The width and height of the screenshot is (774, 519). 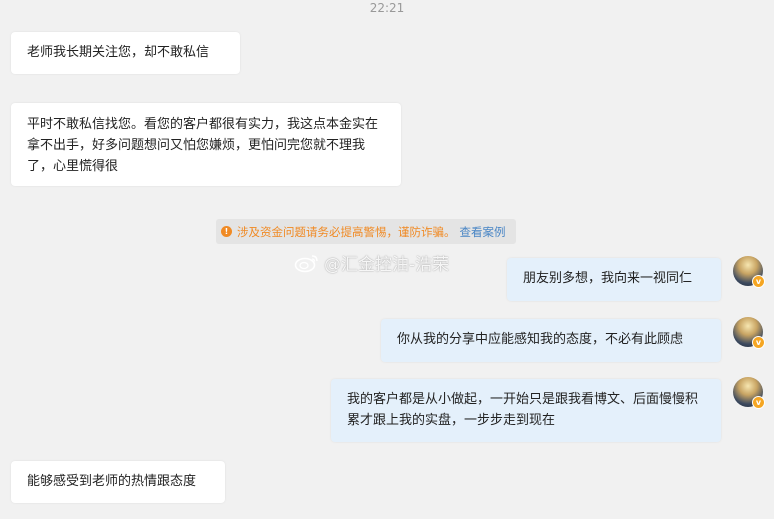 I want to click on message-bubble-received: 老师我长期关注您，却不敢私信, so click(x=125, y=53).